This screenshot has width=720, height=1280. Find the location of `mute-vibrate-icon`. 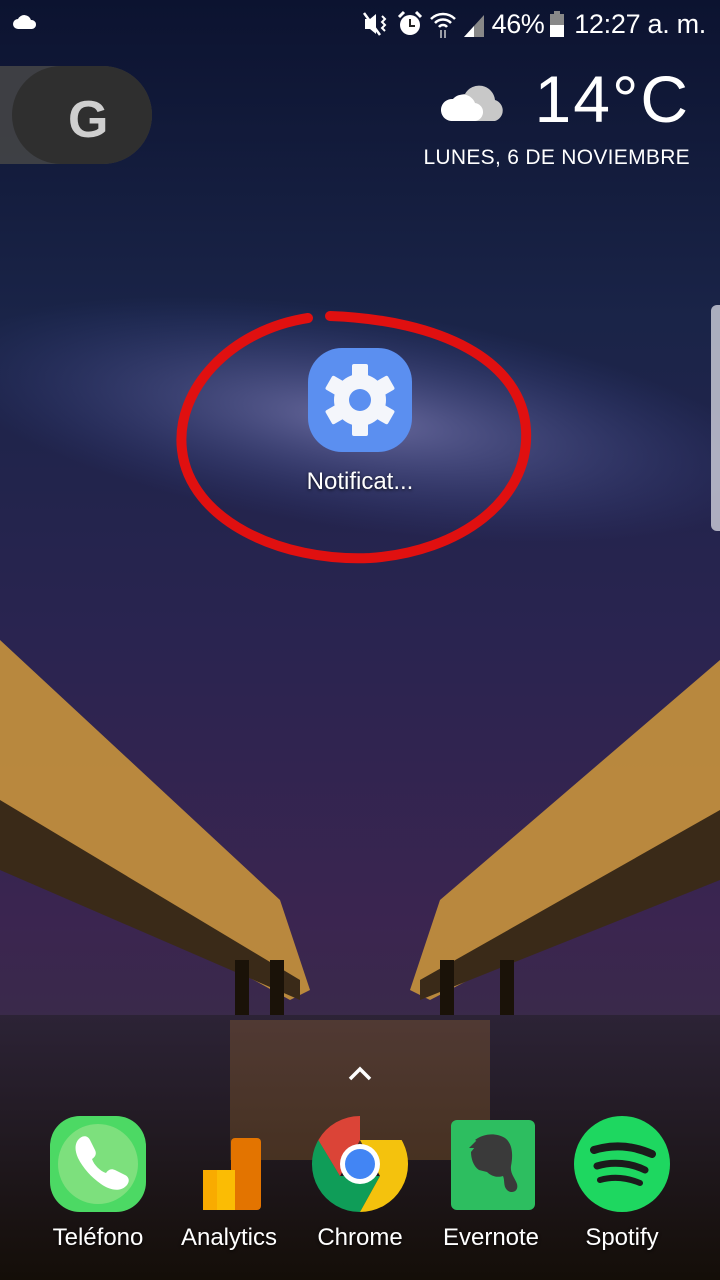

mute-vibrate-icon is located at coordinates (374, 24).